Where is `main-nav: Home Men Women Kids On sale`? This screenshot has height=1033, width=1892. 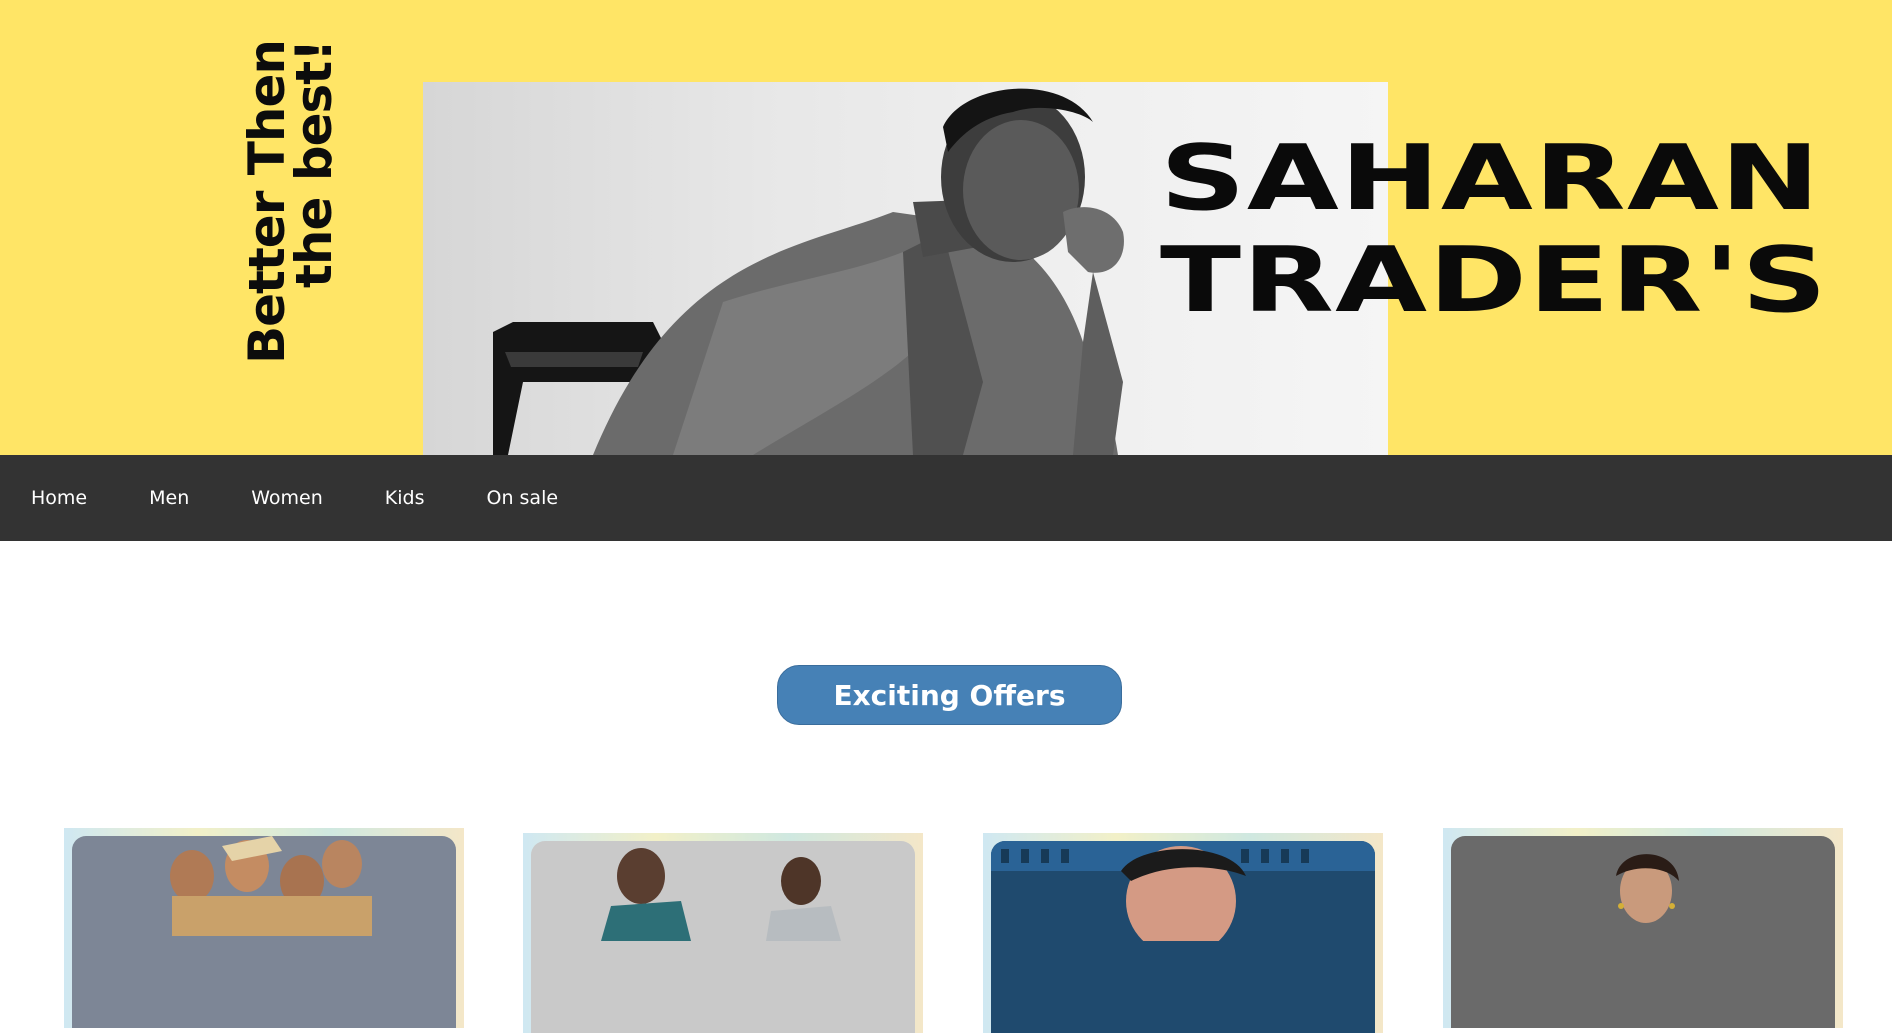 main-nav: Home Men Women Kids On sale is located at coordinates (946, 498).